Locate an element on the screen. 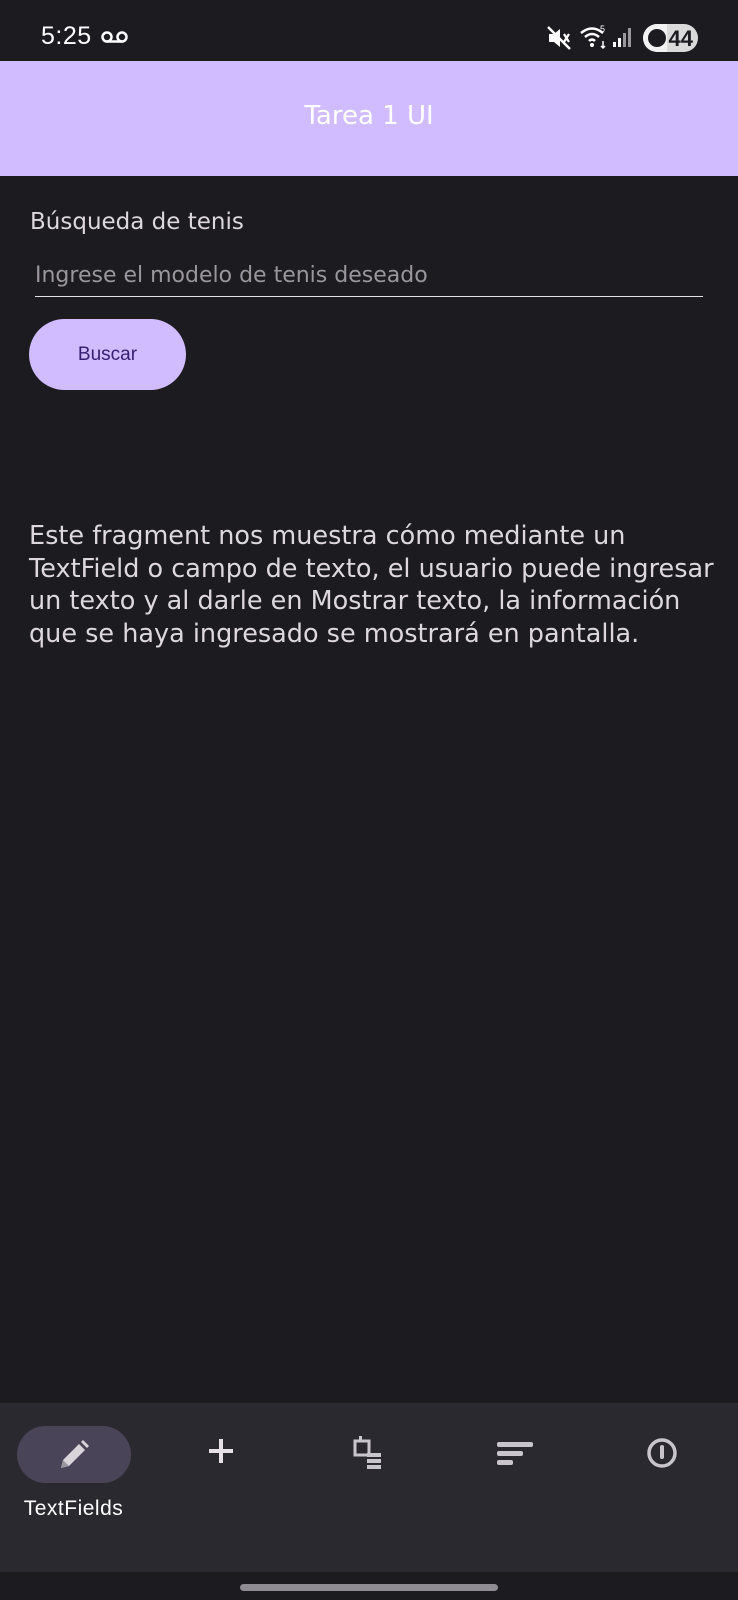 Image resolution: width=738 pixels, height=1600 pixels. search-button-label: Buscar is located at coordinates (107, 354).